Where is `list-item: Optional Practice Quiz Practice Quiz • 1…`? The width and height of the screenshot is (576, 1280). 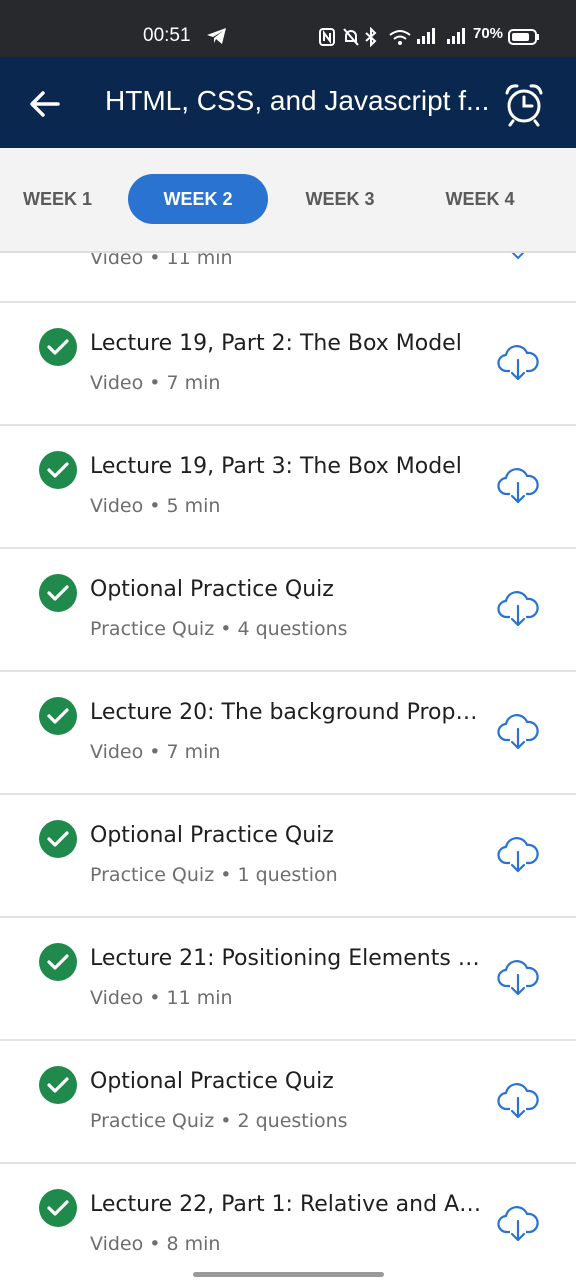
list-item: Optional Practice Quiz Practice Quiz • 1… is located at coordinates (288, 856).